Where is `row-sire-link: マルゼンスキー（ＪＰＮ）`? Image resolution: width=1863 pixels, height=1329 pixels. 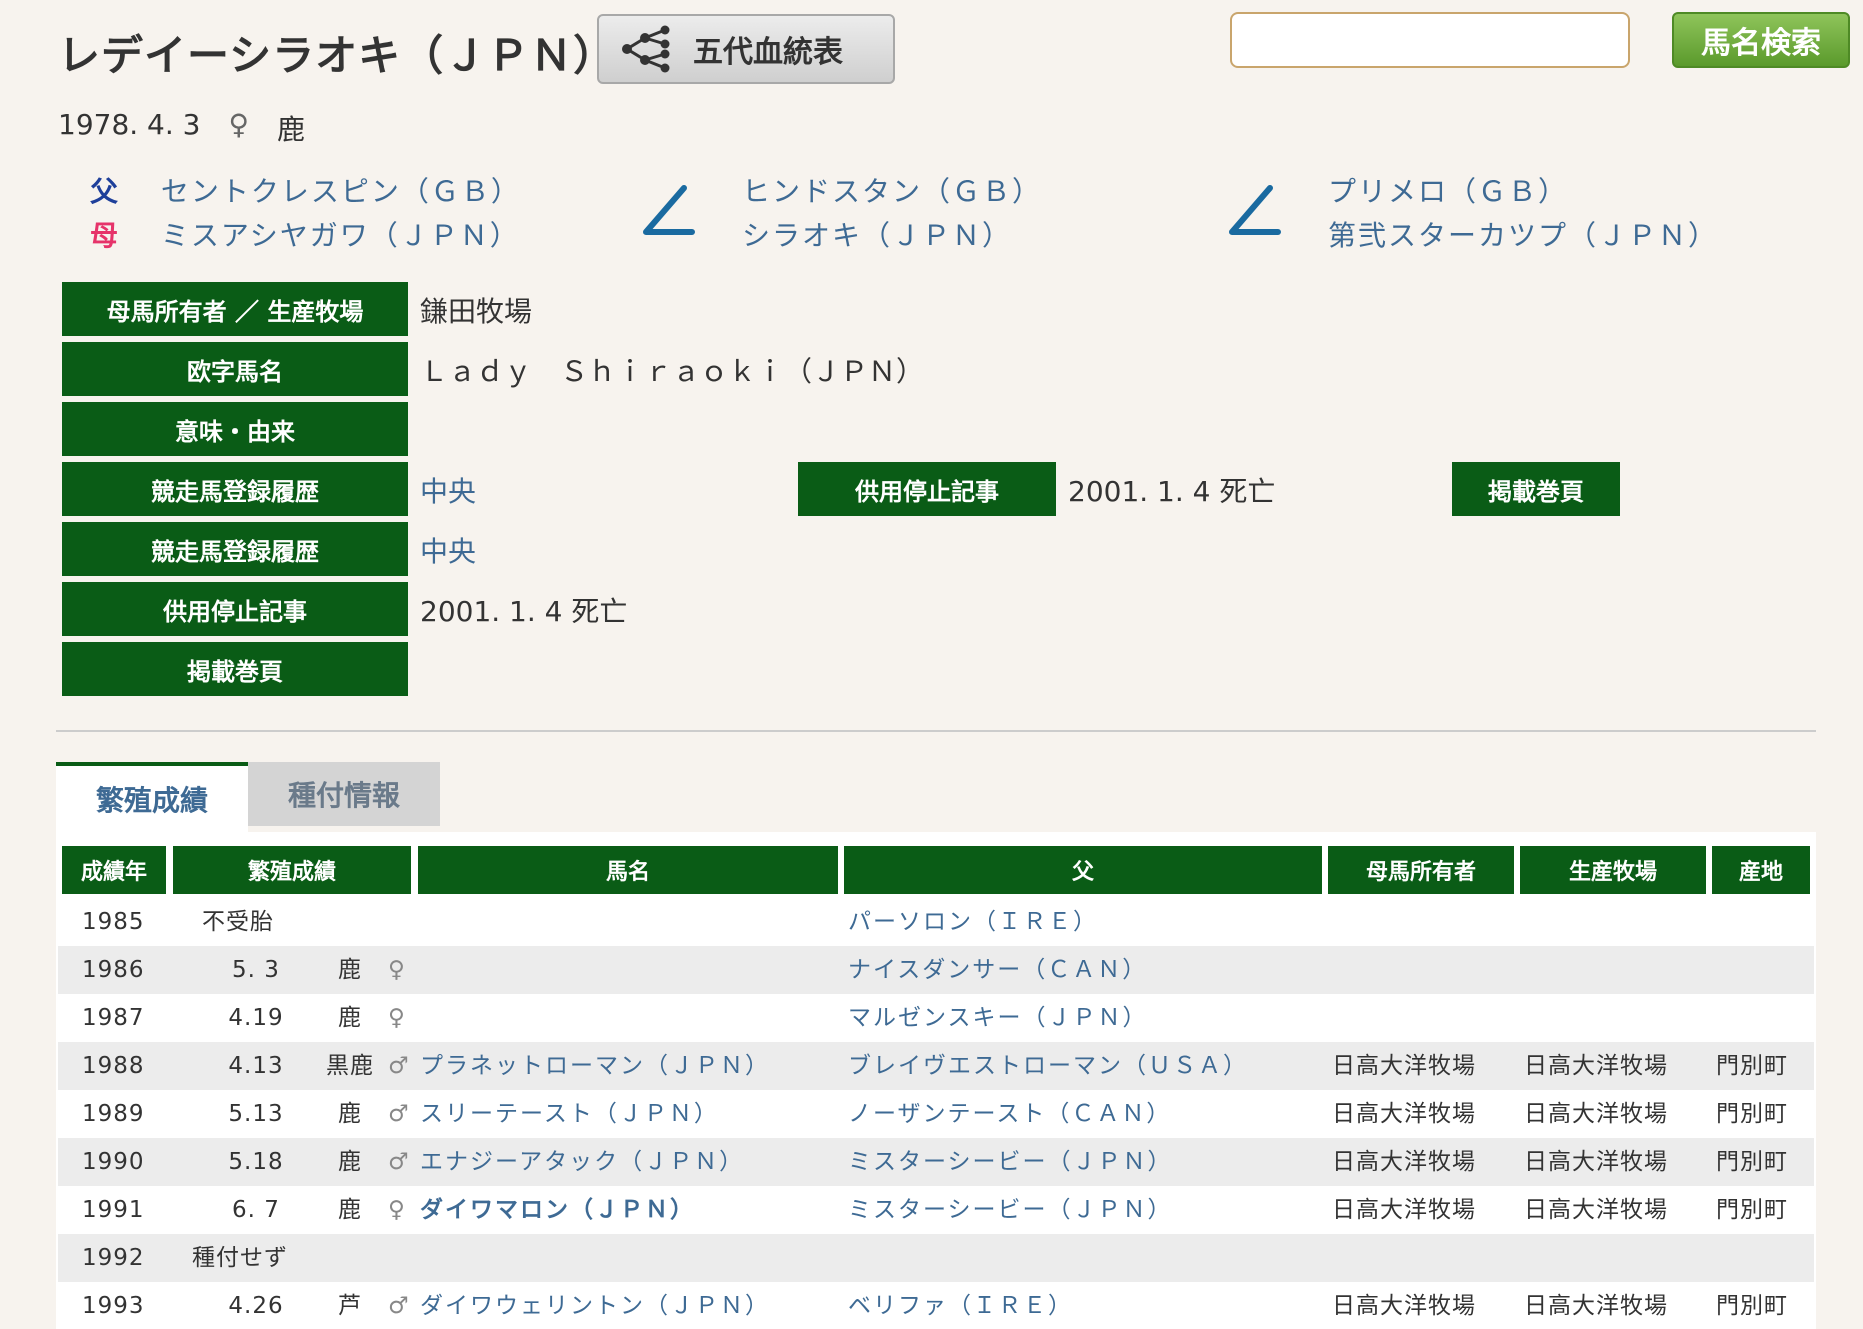
row-sire-link: マルゼンスキー（ＪＰＮ） is located at coordinates (998, 1018).